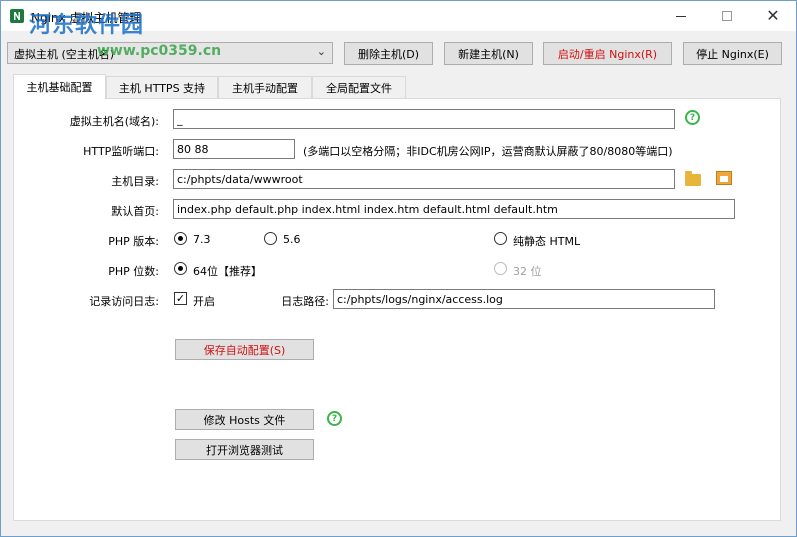 Image resolution: width=797 pixels, height=537 pixels. Describe the element at coordinates (244, 349) in the screenshot. I see `save-config-button: 保存自动配置(S)` at that location.